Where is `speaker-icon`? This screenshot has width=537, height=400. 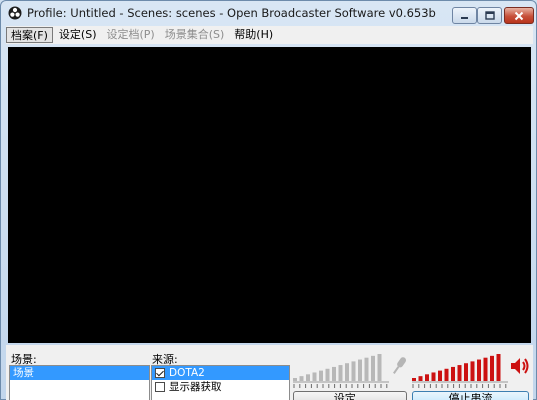 speaker-icon is located at coordinates (520, 366).